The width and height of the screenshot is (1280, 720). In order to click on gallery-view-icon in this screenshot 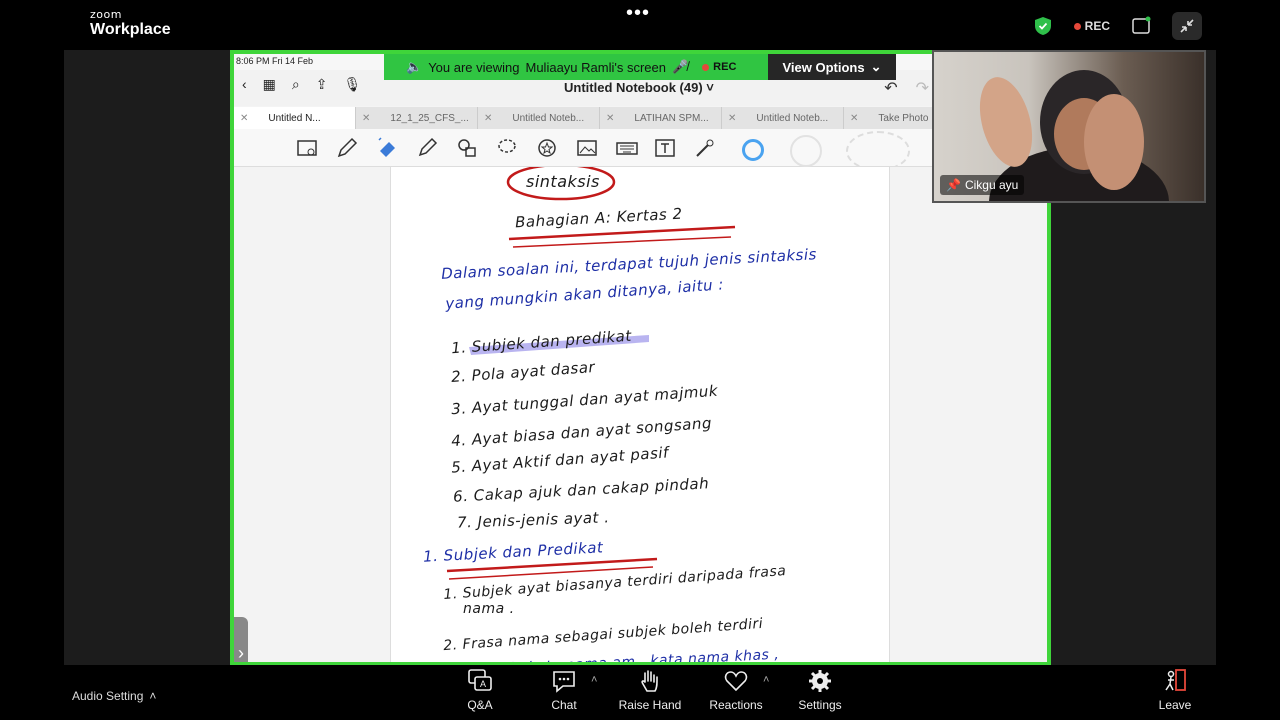, I will do `click(1141, 26)`.